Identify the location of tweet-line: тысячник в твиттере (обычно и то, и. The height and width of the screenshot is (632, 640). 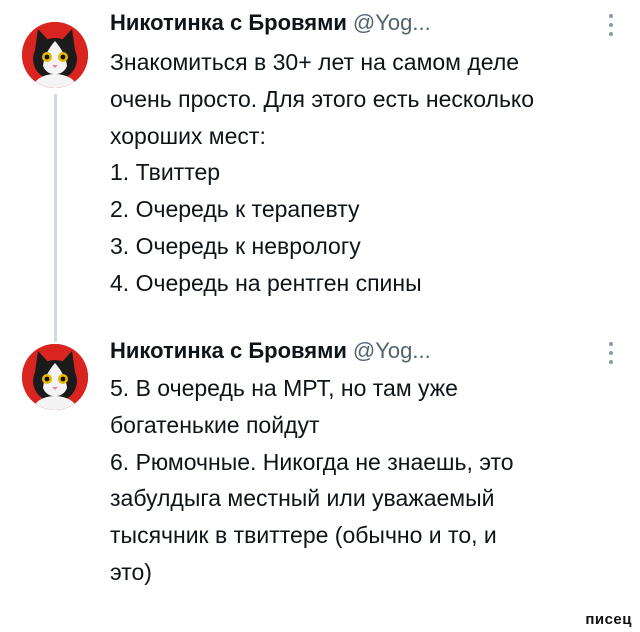
(303, 535).